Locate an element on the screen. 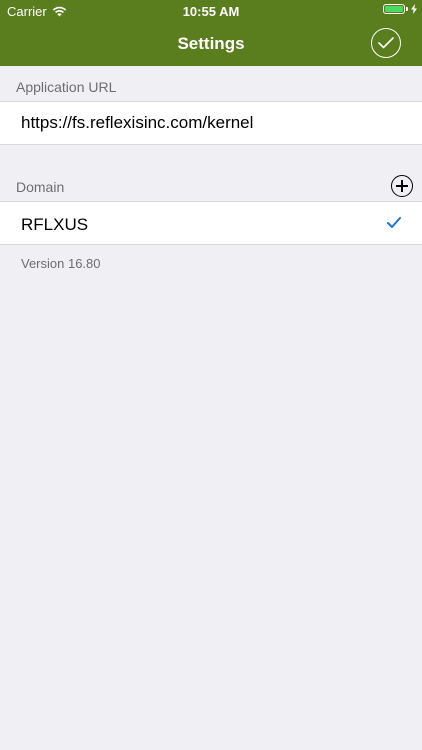 The width and height of the screenshot is (422, 750). page-title: Settings is located at coordinates (211, 43).